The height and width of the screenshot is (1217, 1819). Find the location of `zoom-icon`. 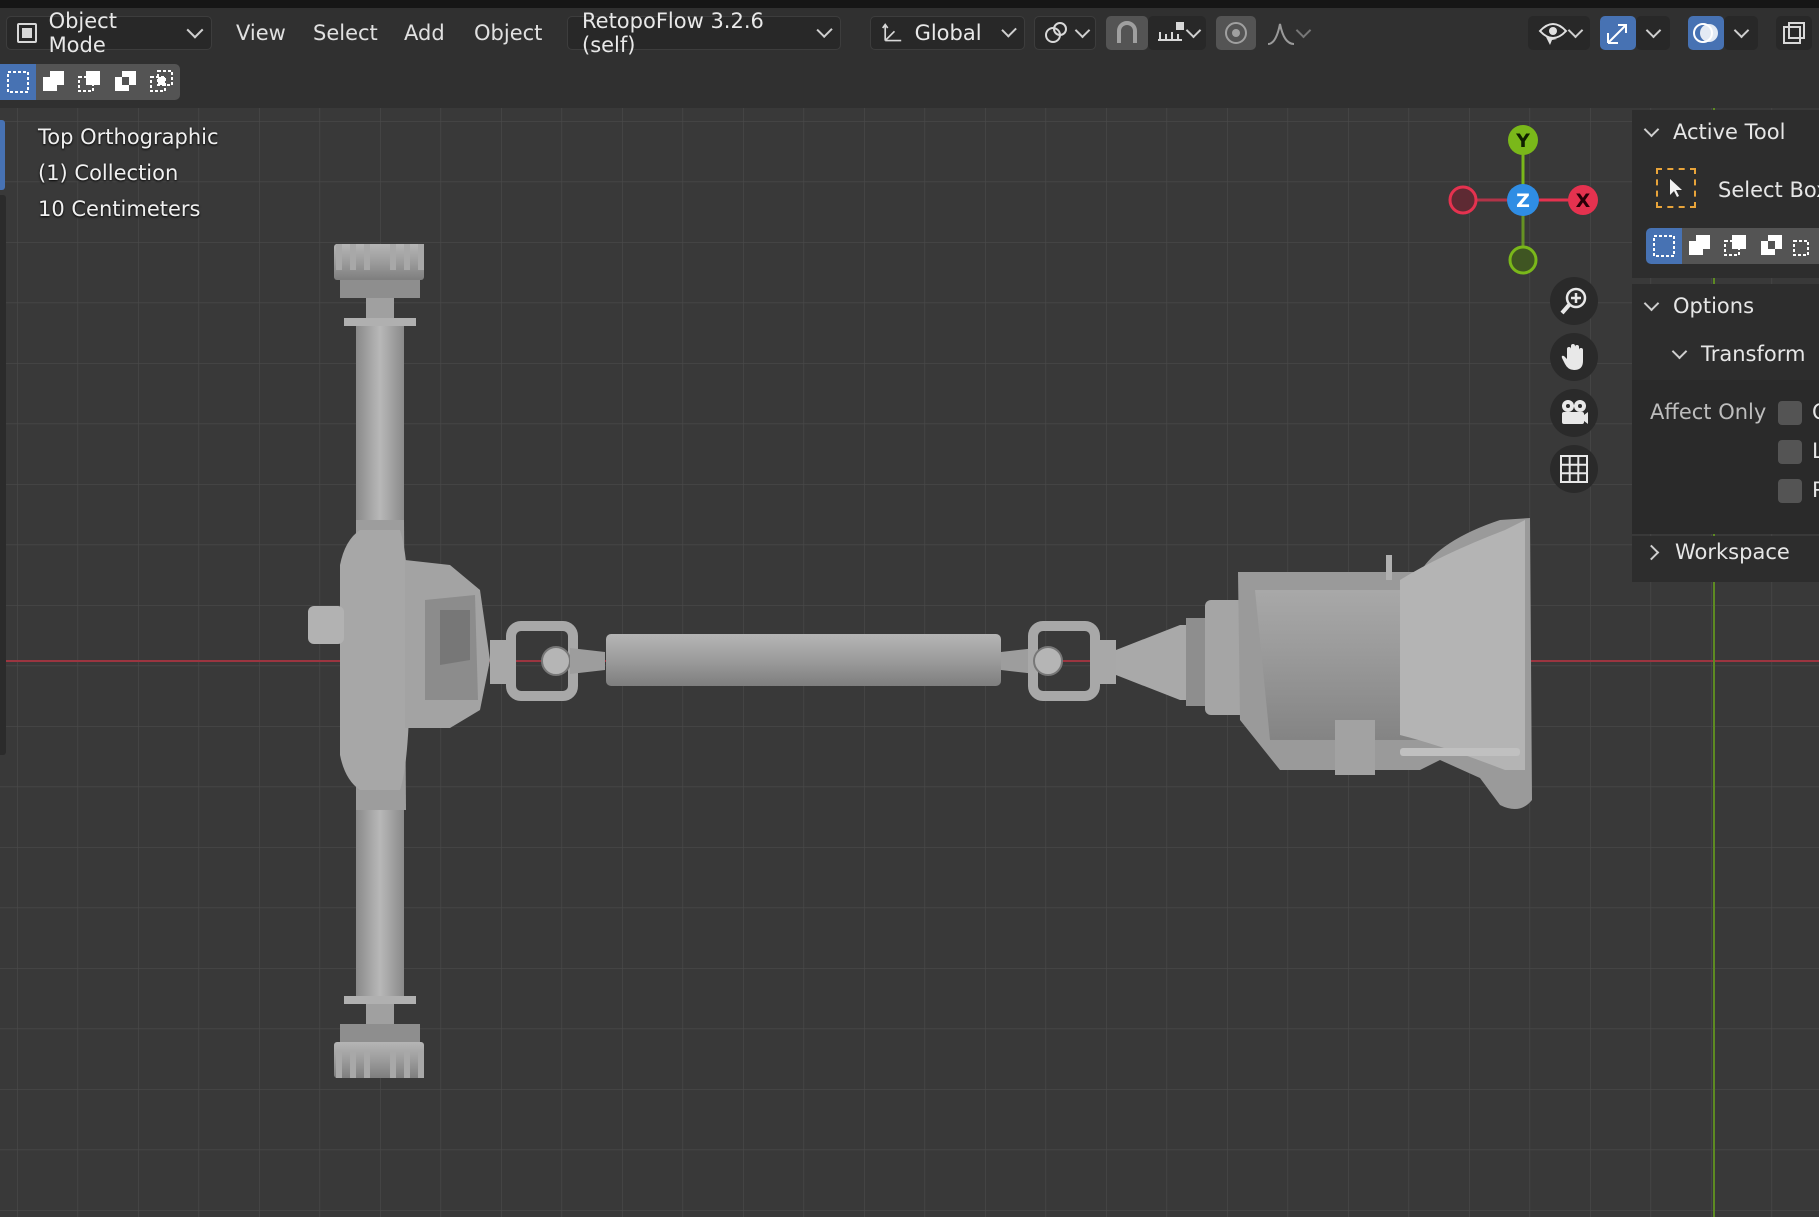

zoom-icon is located at coordinates (1573, 301).